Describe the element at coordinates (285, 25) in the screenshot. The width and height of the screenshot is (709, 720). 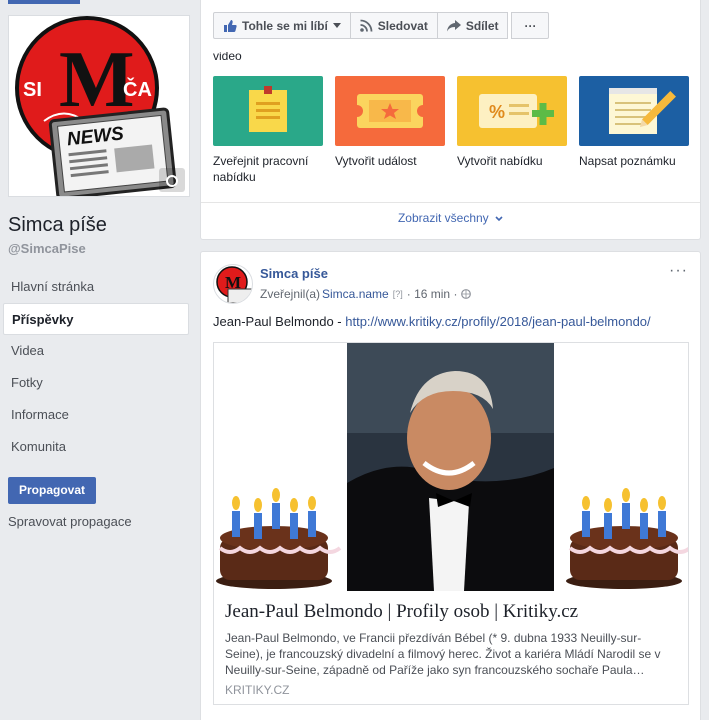
I see `like-label: Tohle se mi líbí` at that location.